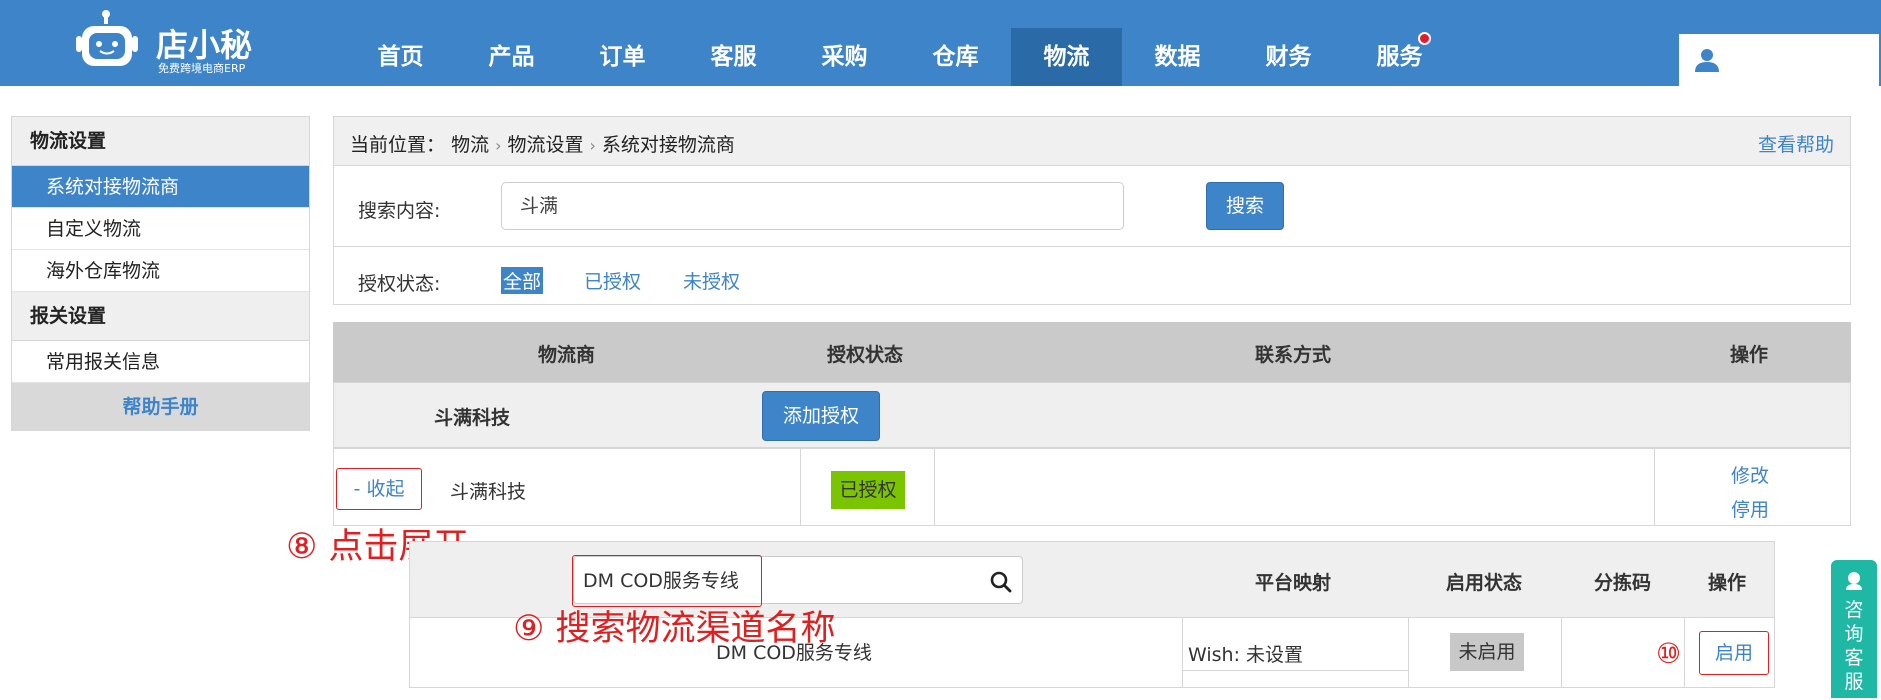  I want to click on col-sub-actions: 操作, so click(1727, 583).